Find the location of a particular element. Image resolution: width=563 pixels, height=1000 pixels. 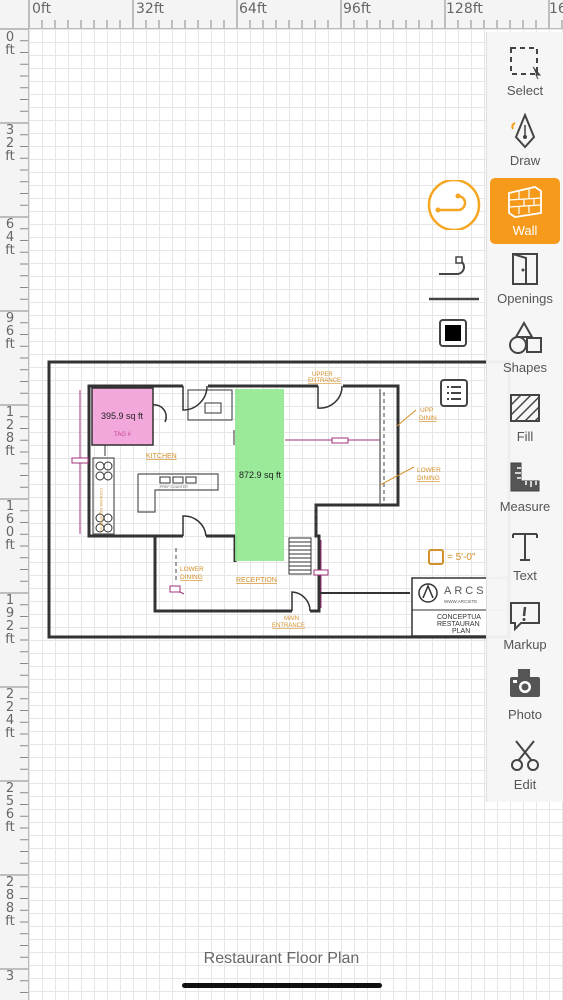

tool-edit: Edit is located at coordinates (525, 765).